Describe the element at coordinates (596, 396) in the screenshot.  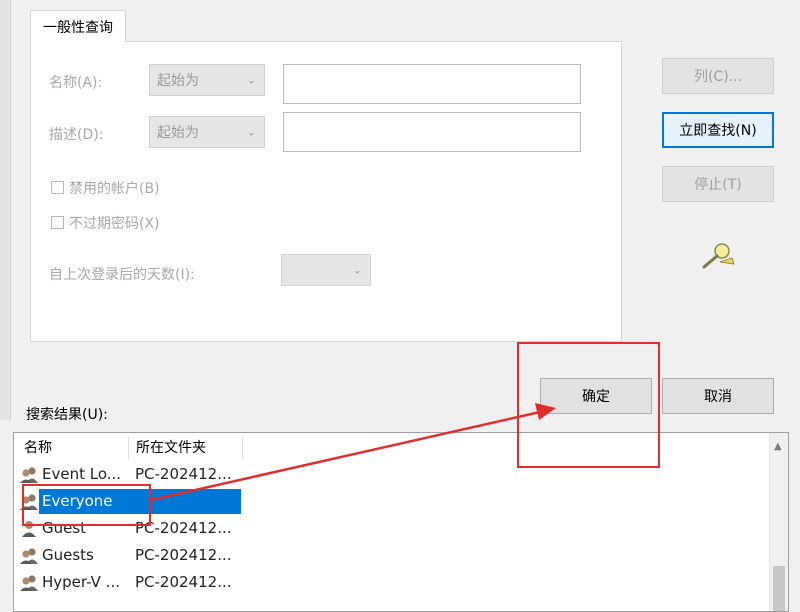
I see `ok-button: 确定` at that location.